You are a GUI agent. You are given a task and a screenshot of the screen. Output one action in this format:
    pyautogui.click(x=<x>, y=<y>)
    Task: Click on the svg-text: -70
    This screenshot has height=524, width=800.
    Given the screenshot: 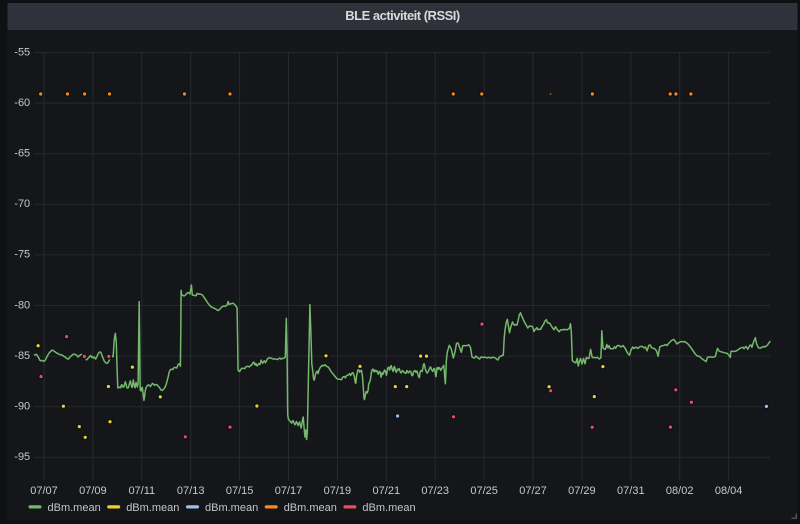 What is the action you would take?
    pyautogui.click(x=22, y=204)
    